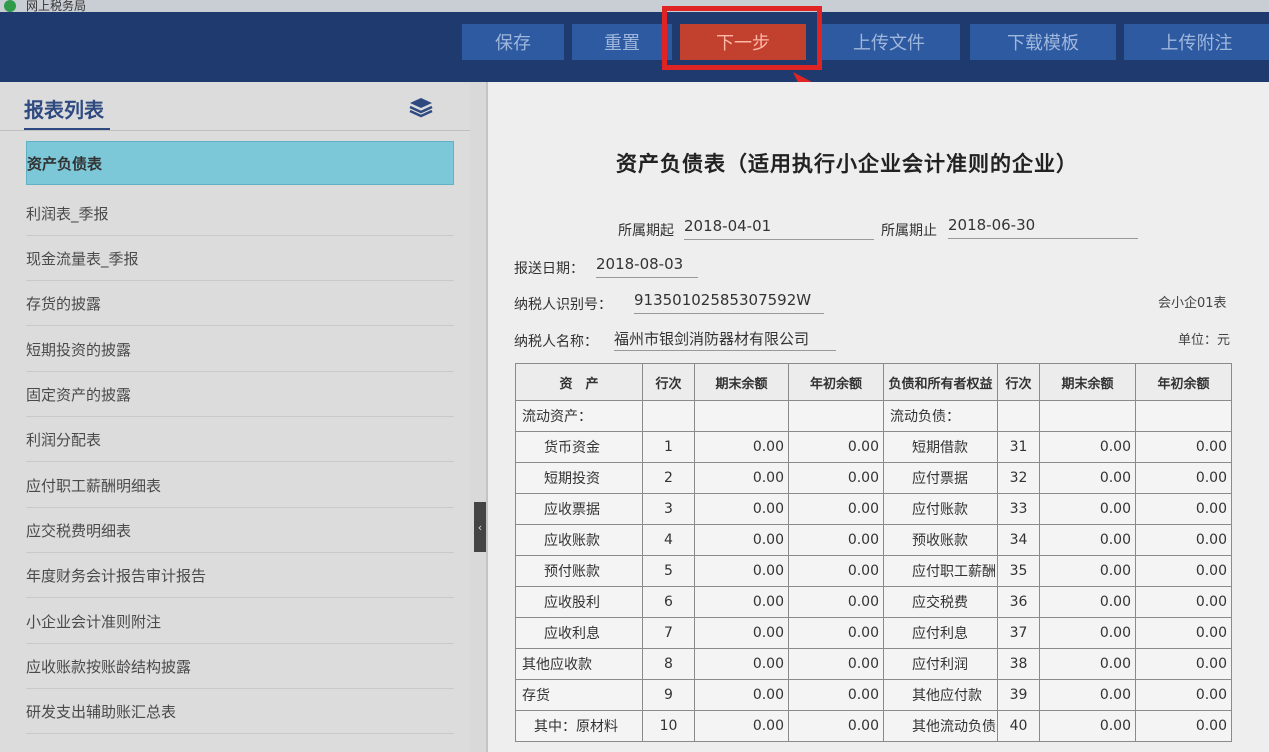 This screenshot has width=1269, height=752. Describe the element at coordinates (64, 440) in the screenshot. I see `sidebar-item-label: 利润分配表` at that location.